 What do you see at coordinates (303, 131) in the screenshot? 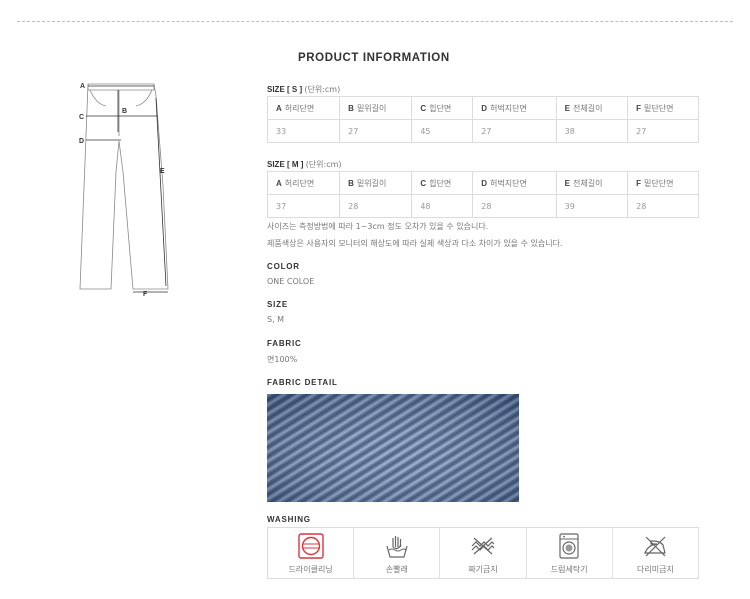
I see `table-cell: 33` at bounding box center [303, 131].